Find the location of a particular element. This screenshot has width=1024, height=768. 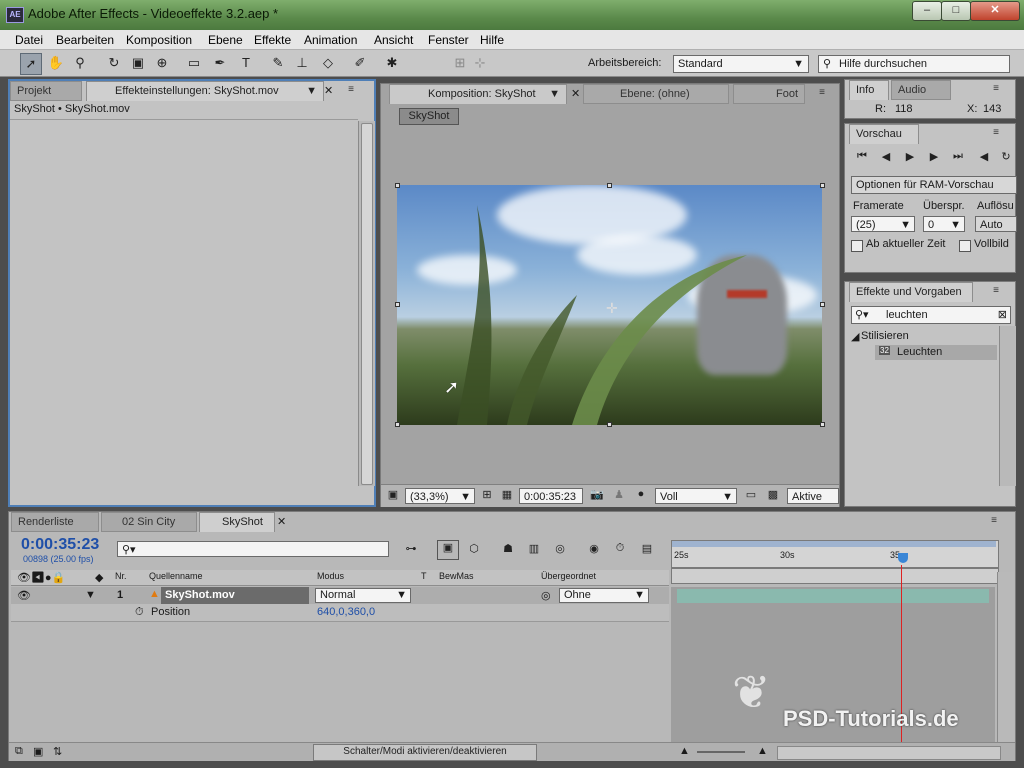

blend-mode-select: Normal ▼ is located at coordinates (363, 595).